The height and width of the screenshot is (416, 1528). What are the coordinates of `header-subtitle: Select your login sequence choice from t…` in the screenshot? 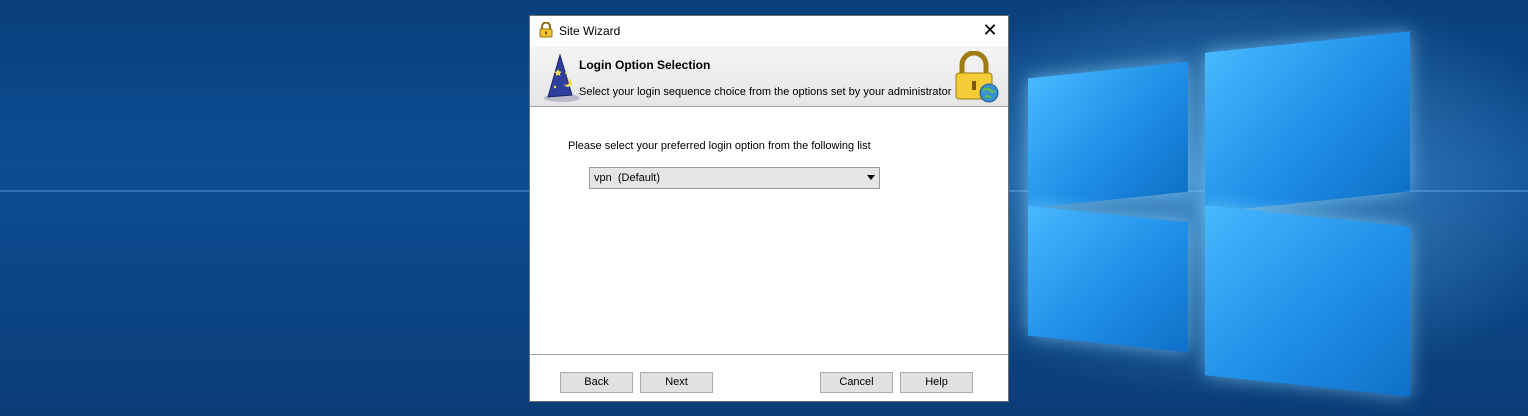 It's located at (765, 92).